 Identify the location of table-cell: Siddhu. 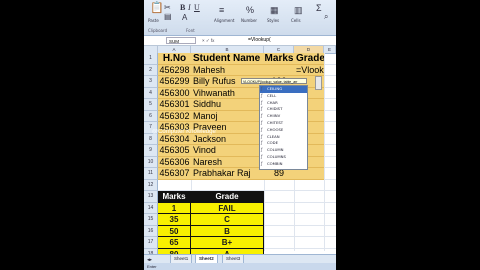
(227, 105).